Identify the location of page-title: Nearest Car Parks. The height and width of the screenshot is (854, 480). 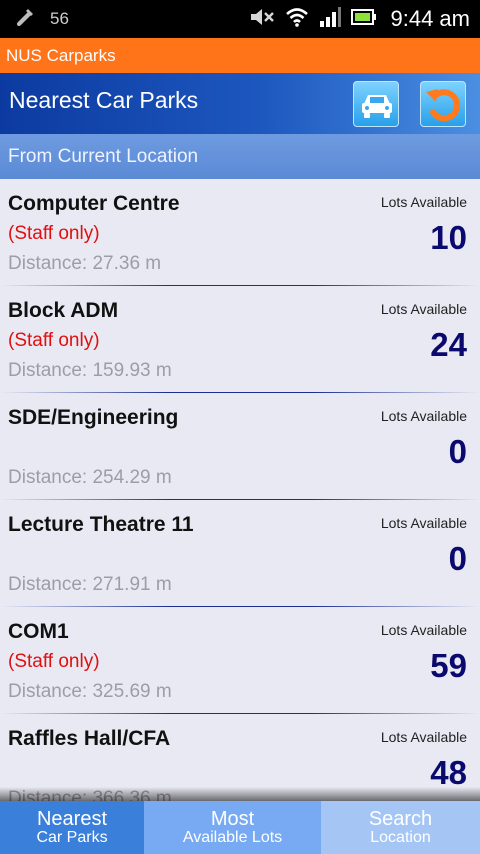
(104, 100).